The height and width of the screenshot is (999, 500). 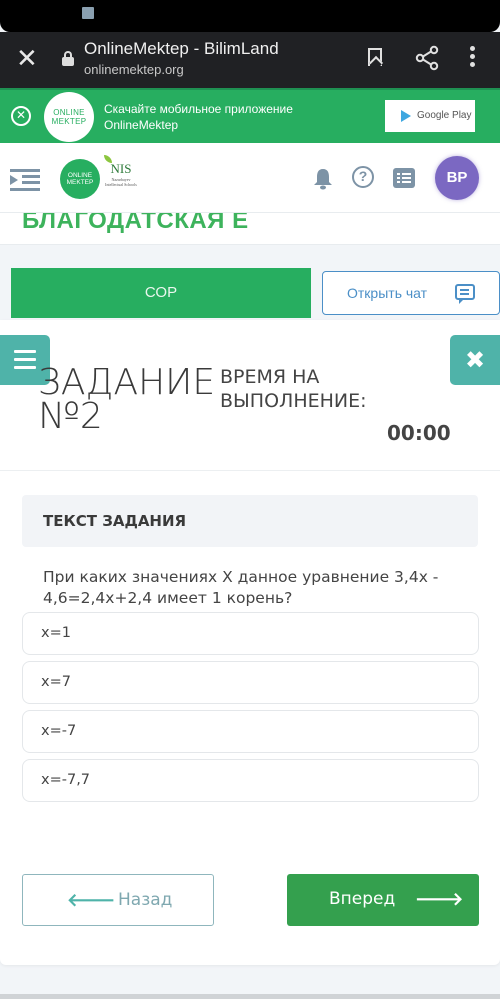 I want to click on open-chat-button: Открыть чат, so click(x=411, y=293).